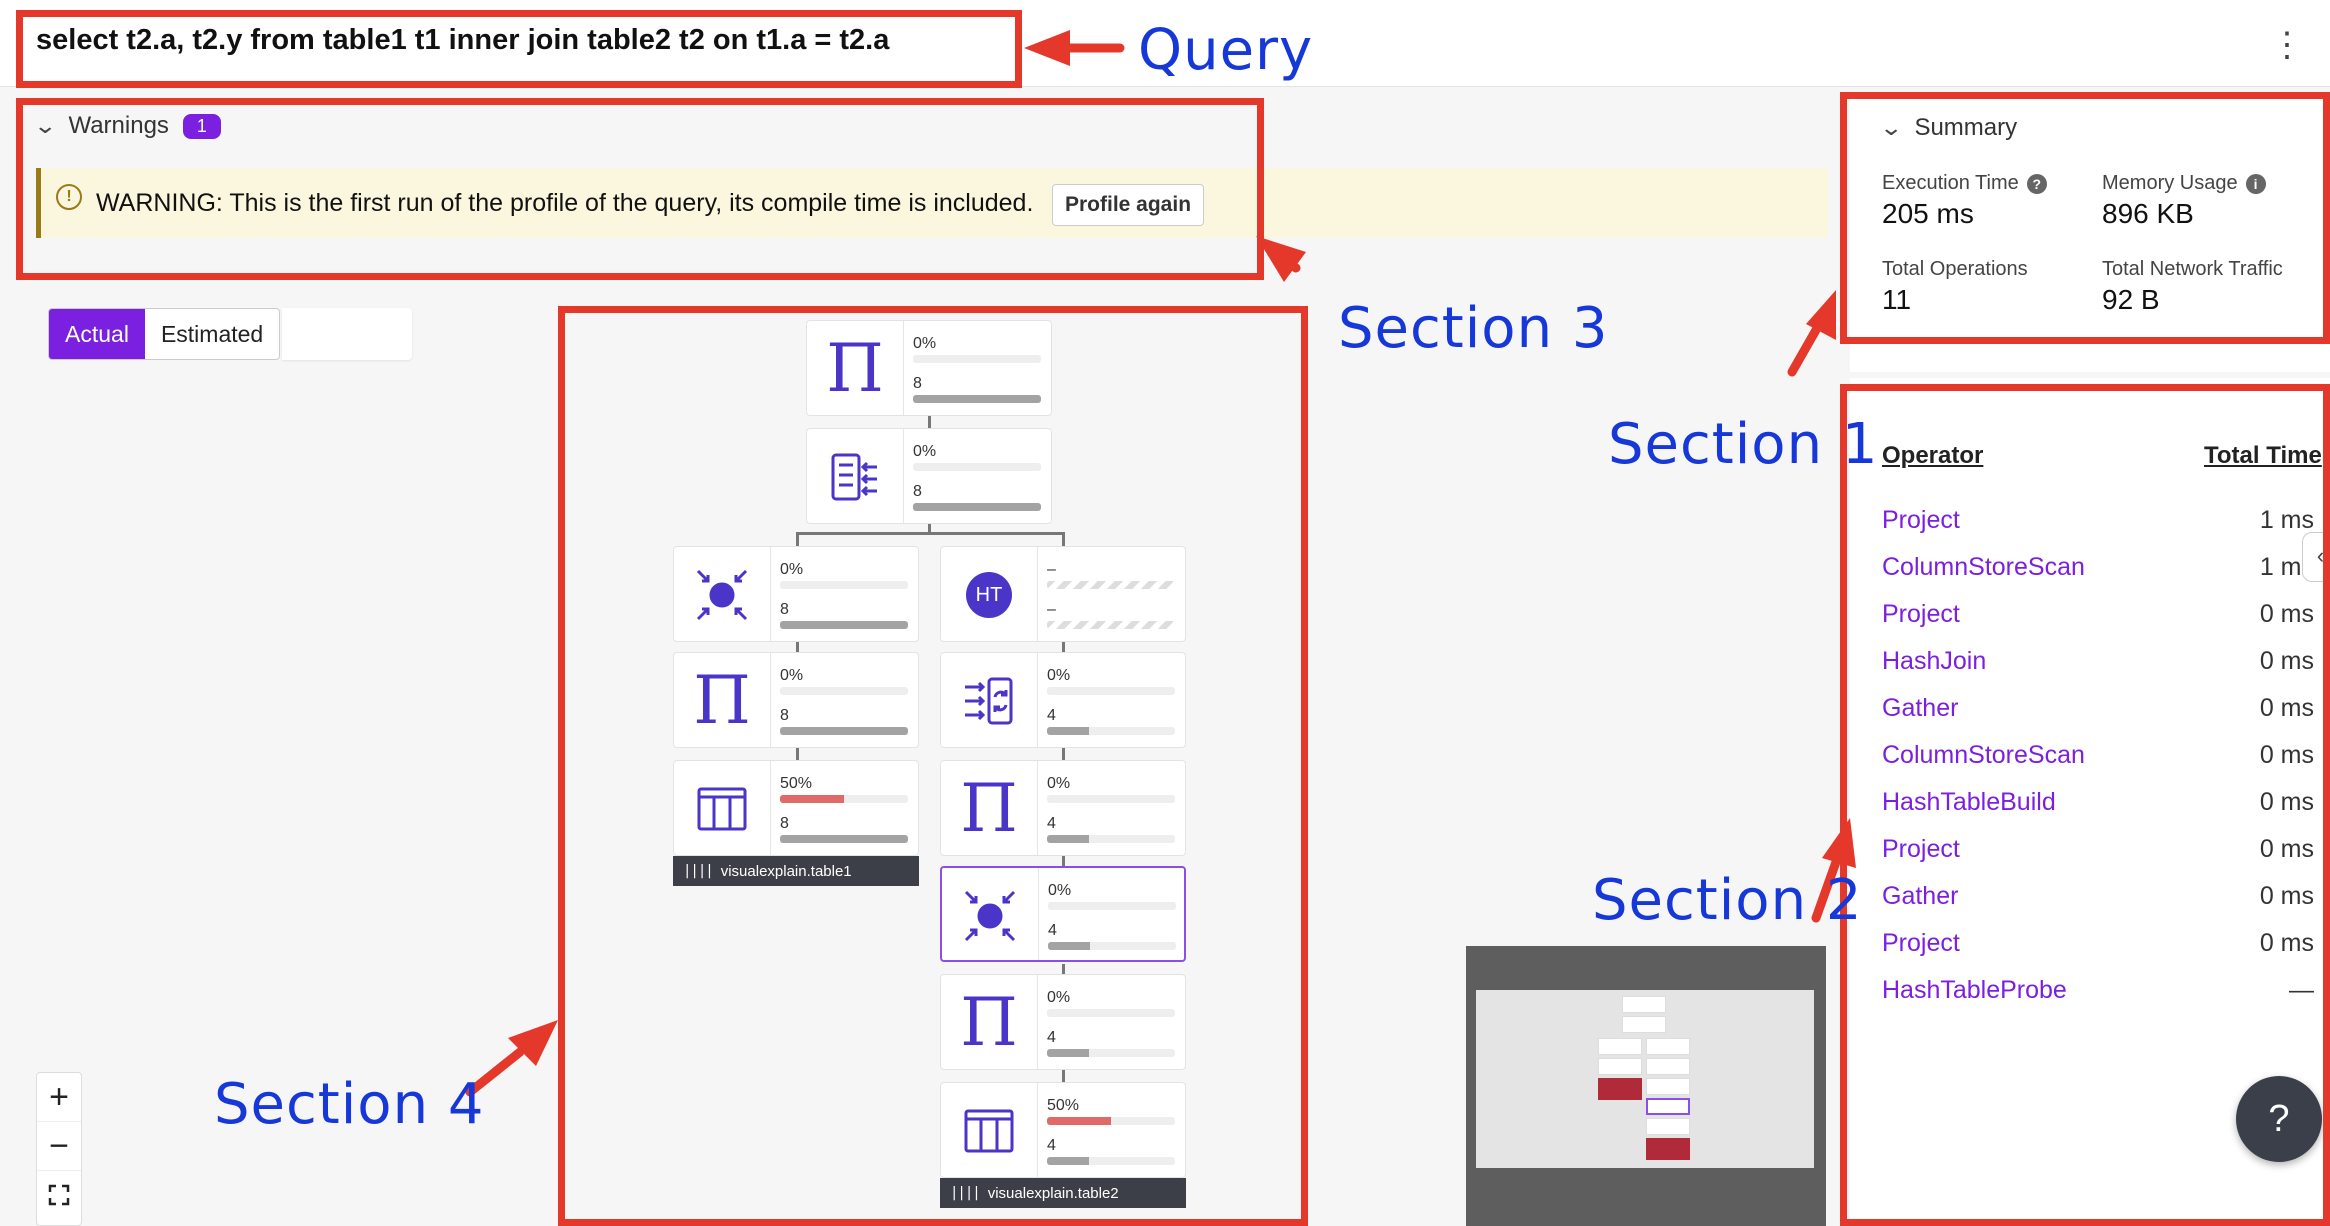 The image size is (2330, 1226). Describe the element at coordinates (1727, 900) in the screenshot. I see `section2-annotation-label: Section 2` at that location.